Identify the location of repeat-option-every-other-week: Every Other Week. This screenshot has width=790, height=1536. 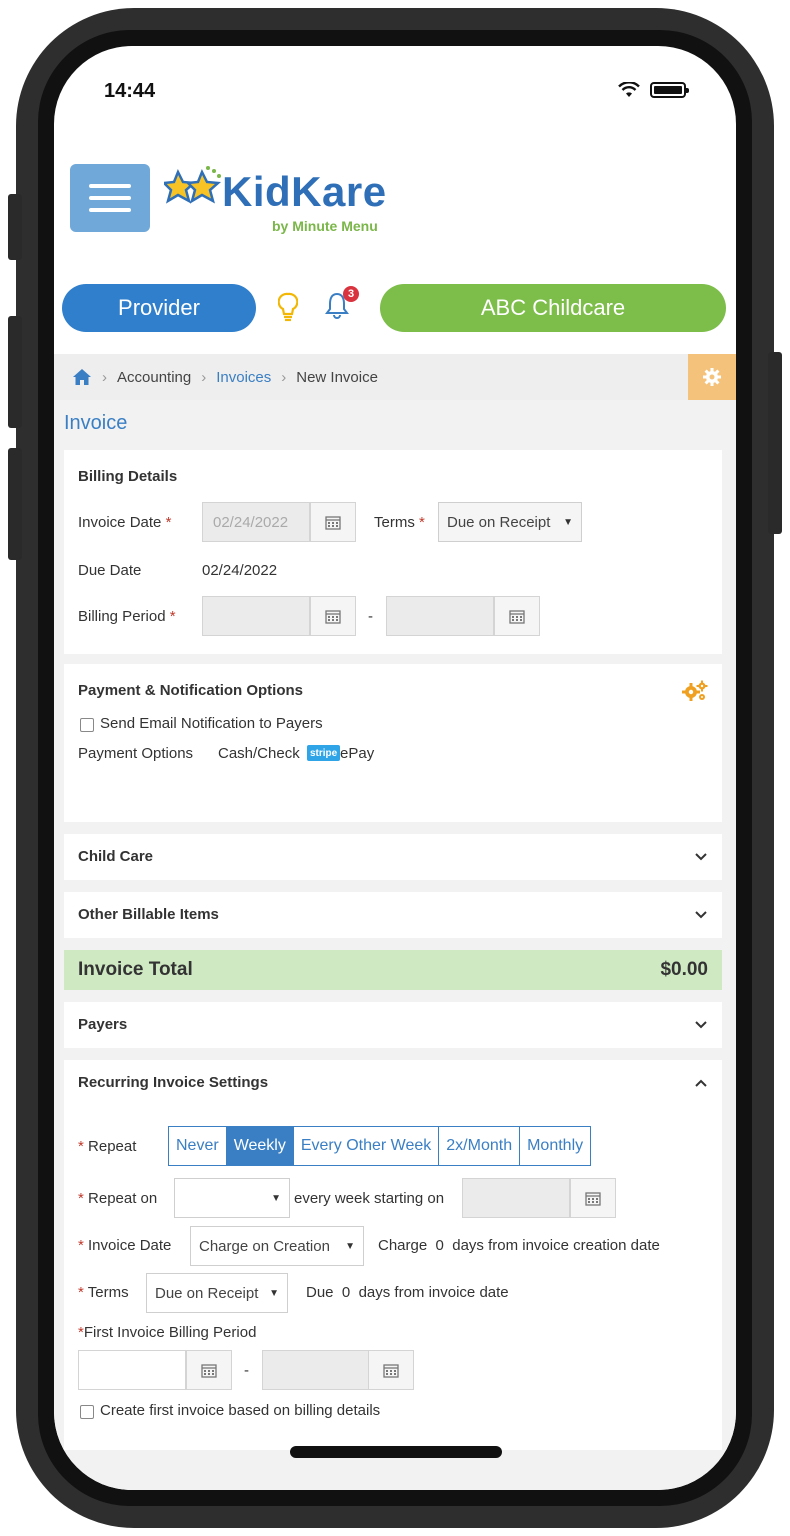
(366, 1146).